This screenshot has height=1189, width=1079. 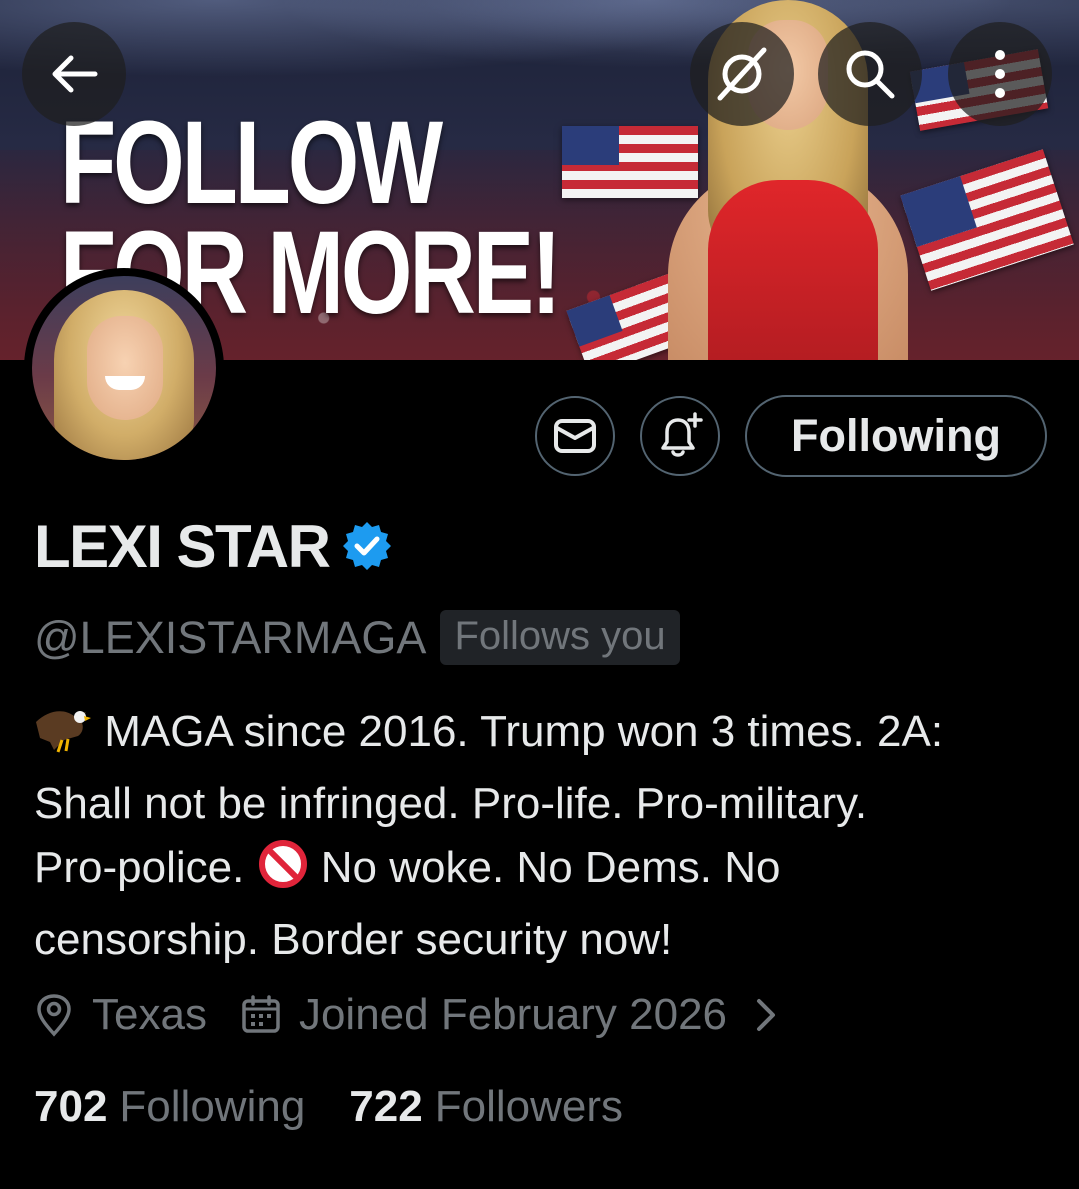 I want to click on follow-stats: 702 Following 722 Followers, so click(x=328, y=1107).